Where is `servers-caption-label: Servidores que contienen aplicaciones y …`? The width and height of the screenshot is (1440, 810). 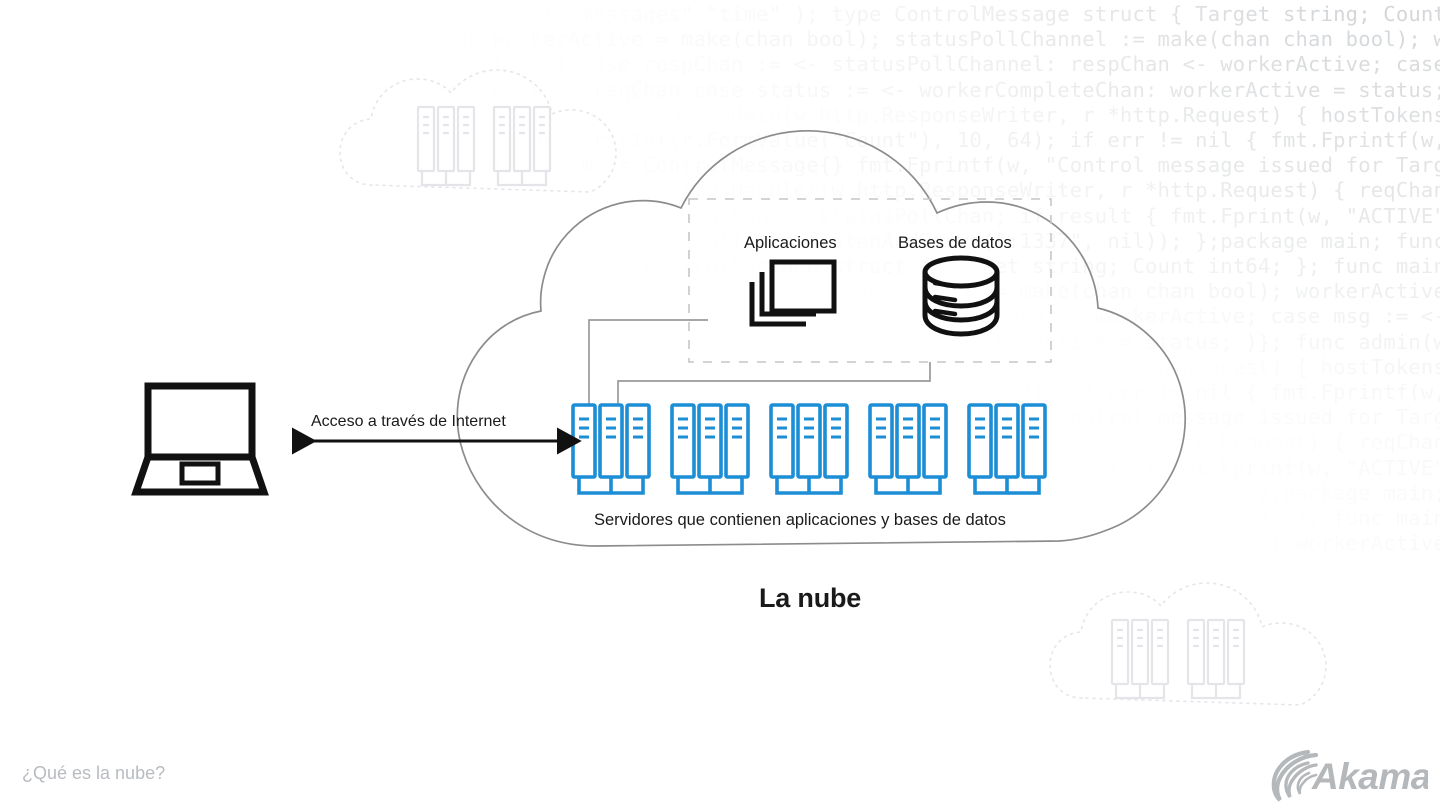 servers-caption-label: Servidores que contienen aplicaciones y … is located at coordinates (800, 520).